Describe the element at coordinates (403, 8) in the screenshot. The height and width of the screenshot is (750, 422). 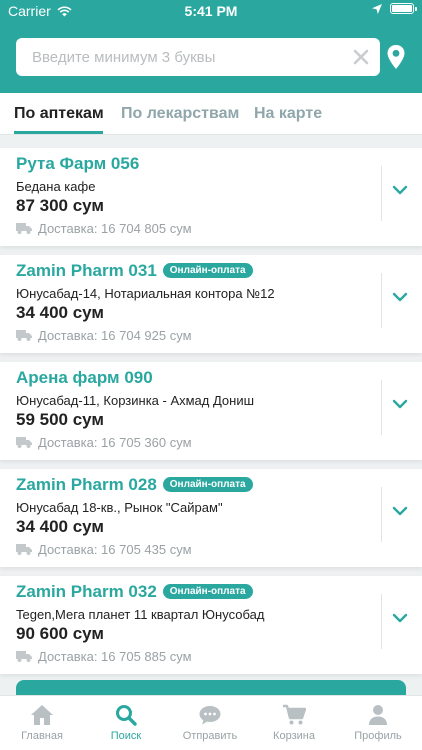
I see `battery-icon` at that location.